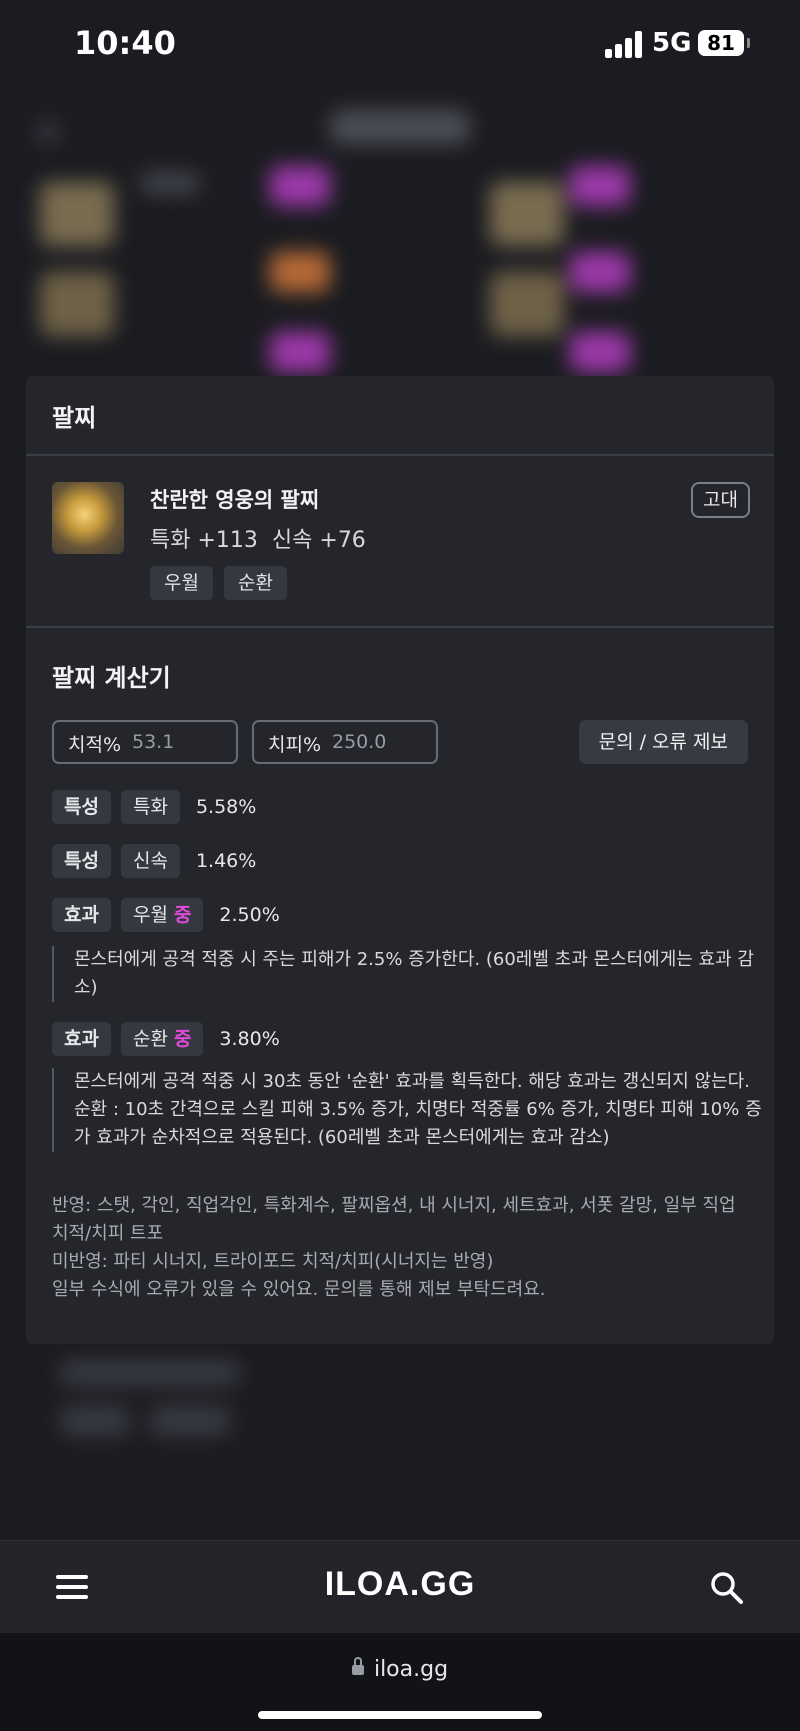  I want to click on effect-name: 순환, so click(150, 1039).